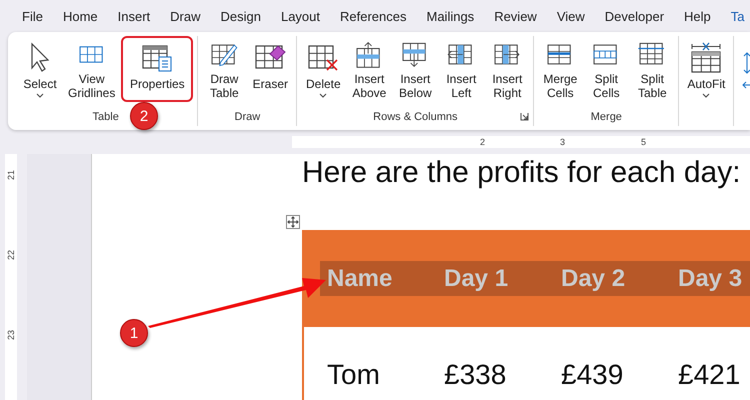  What do you see at coordinates (360, 278) in the screenshot?
I see `header-cell-text: Name` at bounding box center [360, 278].